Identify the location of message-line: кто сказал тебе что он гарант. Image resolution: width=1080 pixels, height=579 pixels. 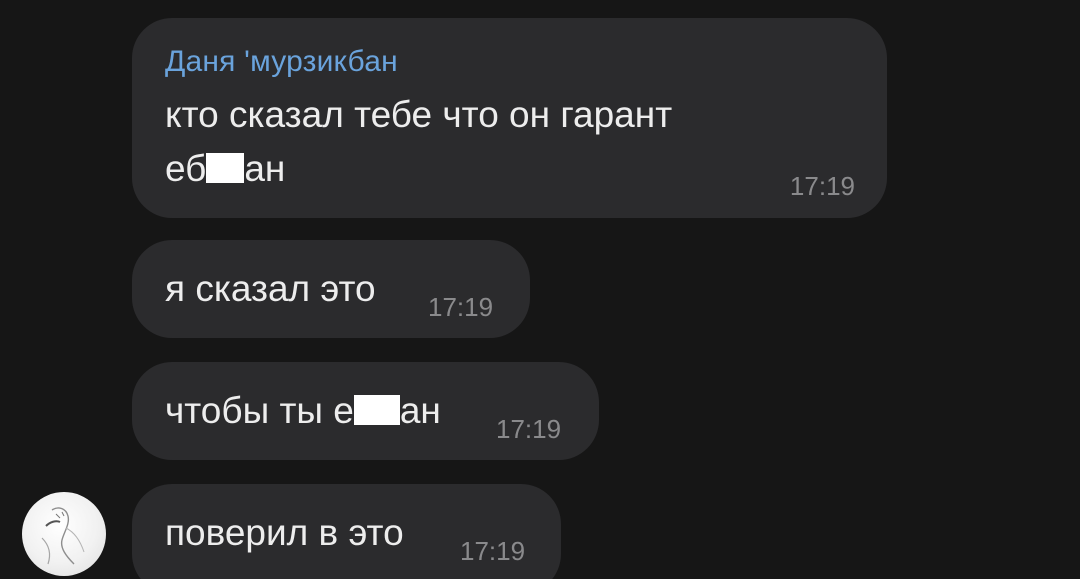
(419, 114).